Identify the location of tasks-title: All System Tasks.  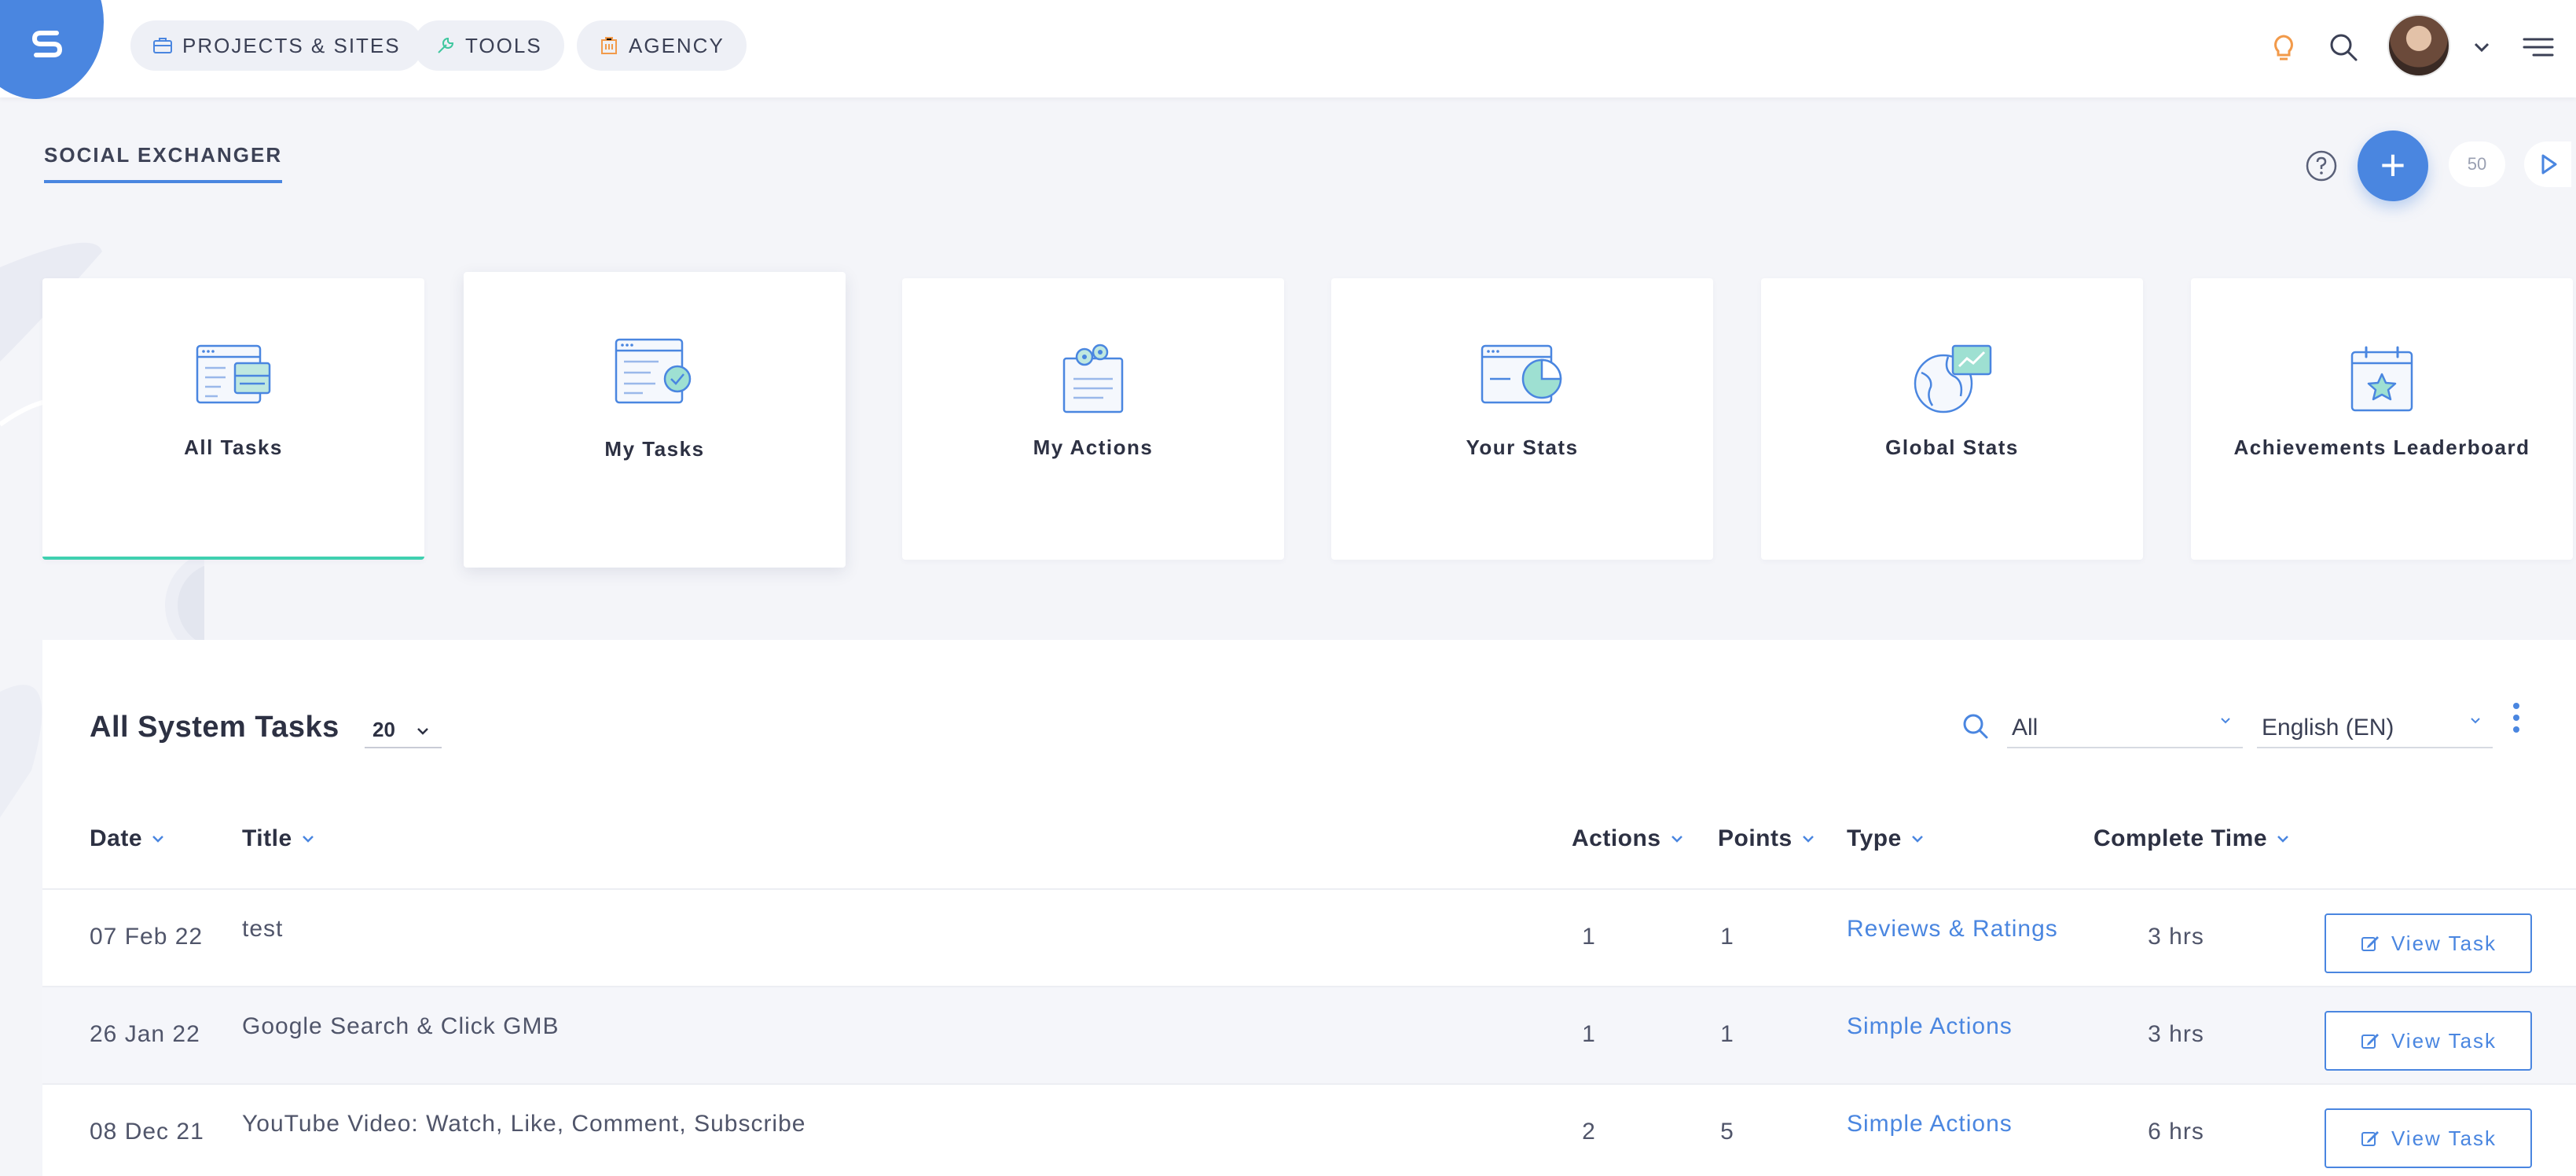
(214, 727).